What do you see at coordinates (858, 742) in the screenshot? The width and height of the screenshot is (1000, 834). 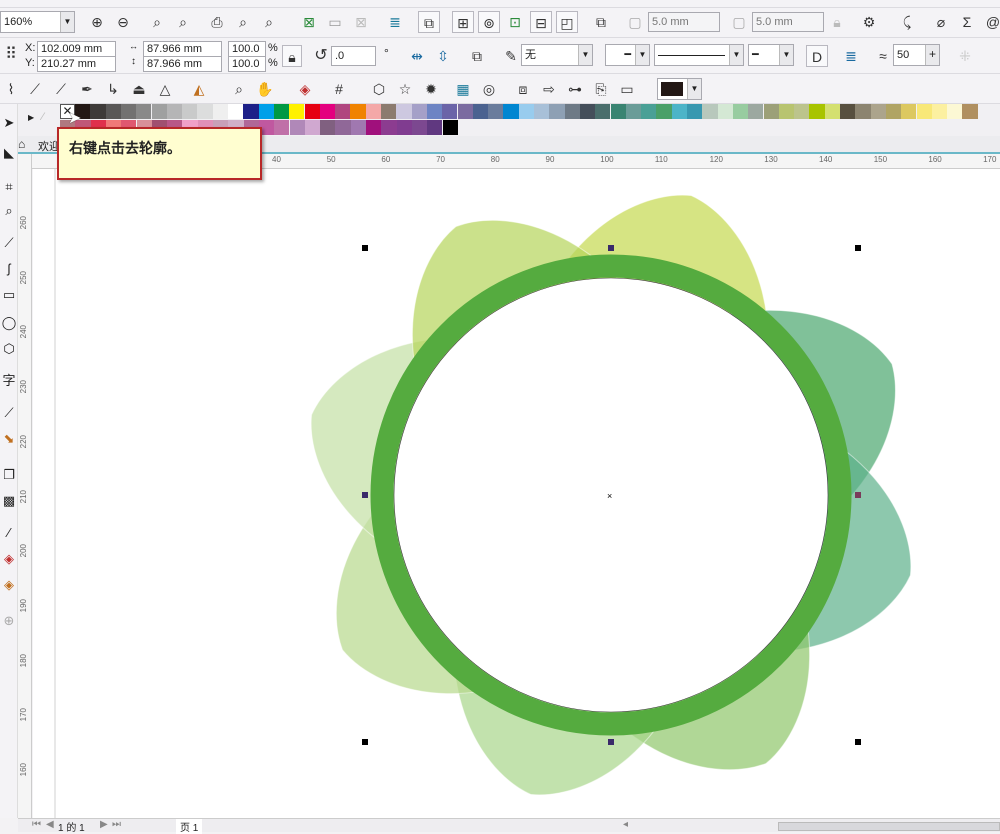 I see `handle-bottom-right` at bounding box center [858, 742].